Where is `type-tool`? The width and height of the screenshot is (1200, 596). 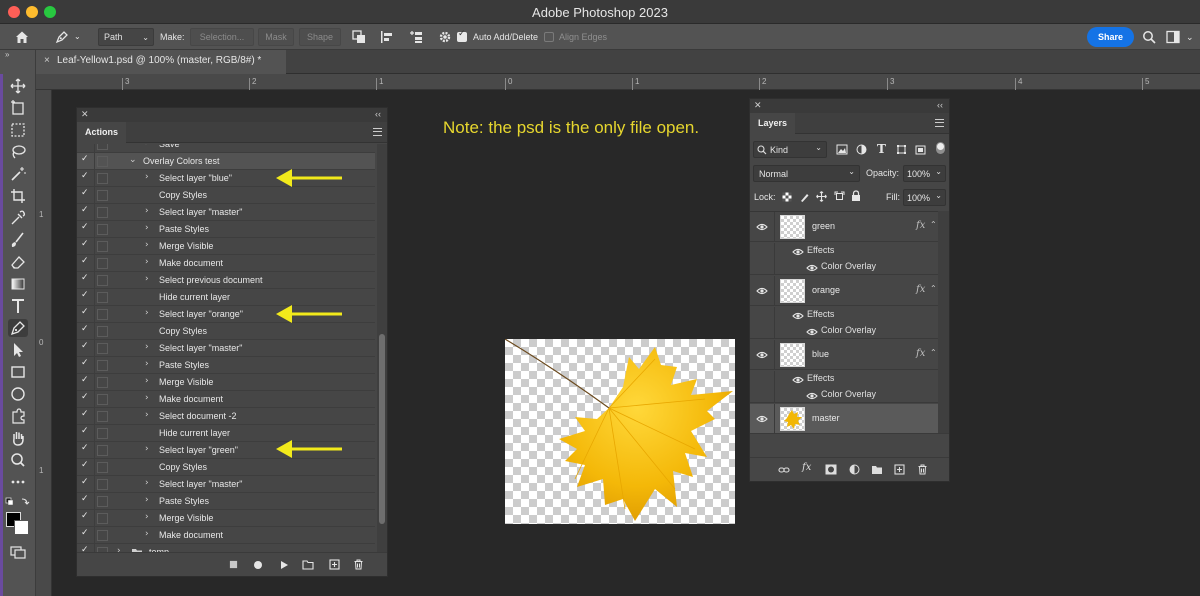
type-tool is located at coordinates (18, 306).